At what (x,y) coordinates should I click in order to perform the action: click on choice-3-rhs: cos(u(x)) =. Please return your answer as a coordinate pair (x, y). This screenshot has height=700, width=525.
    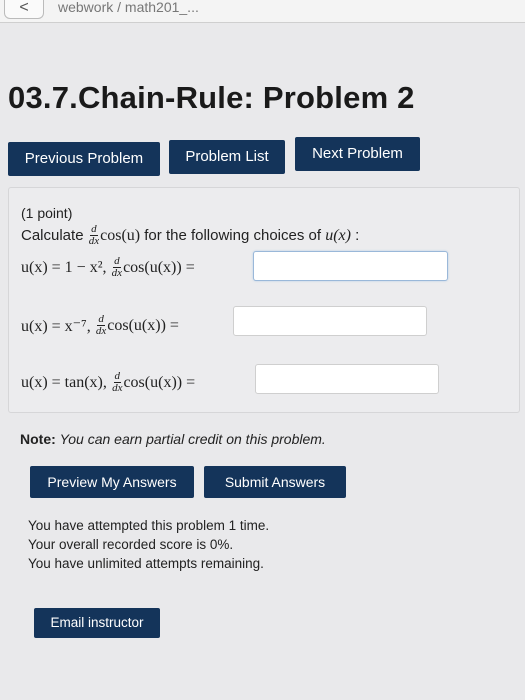
    Looking at the image, I should click on (159, 382).